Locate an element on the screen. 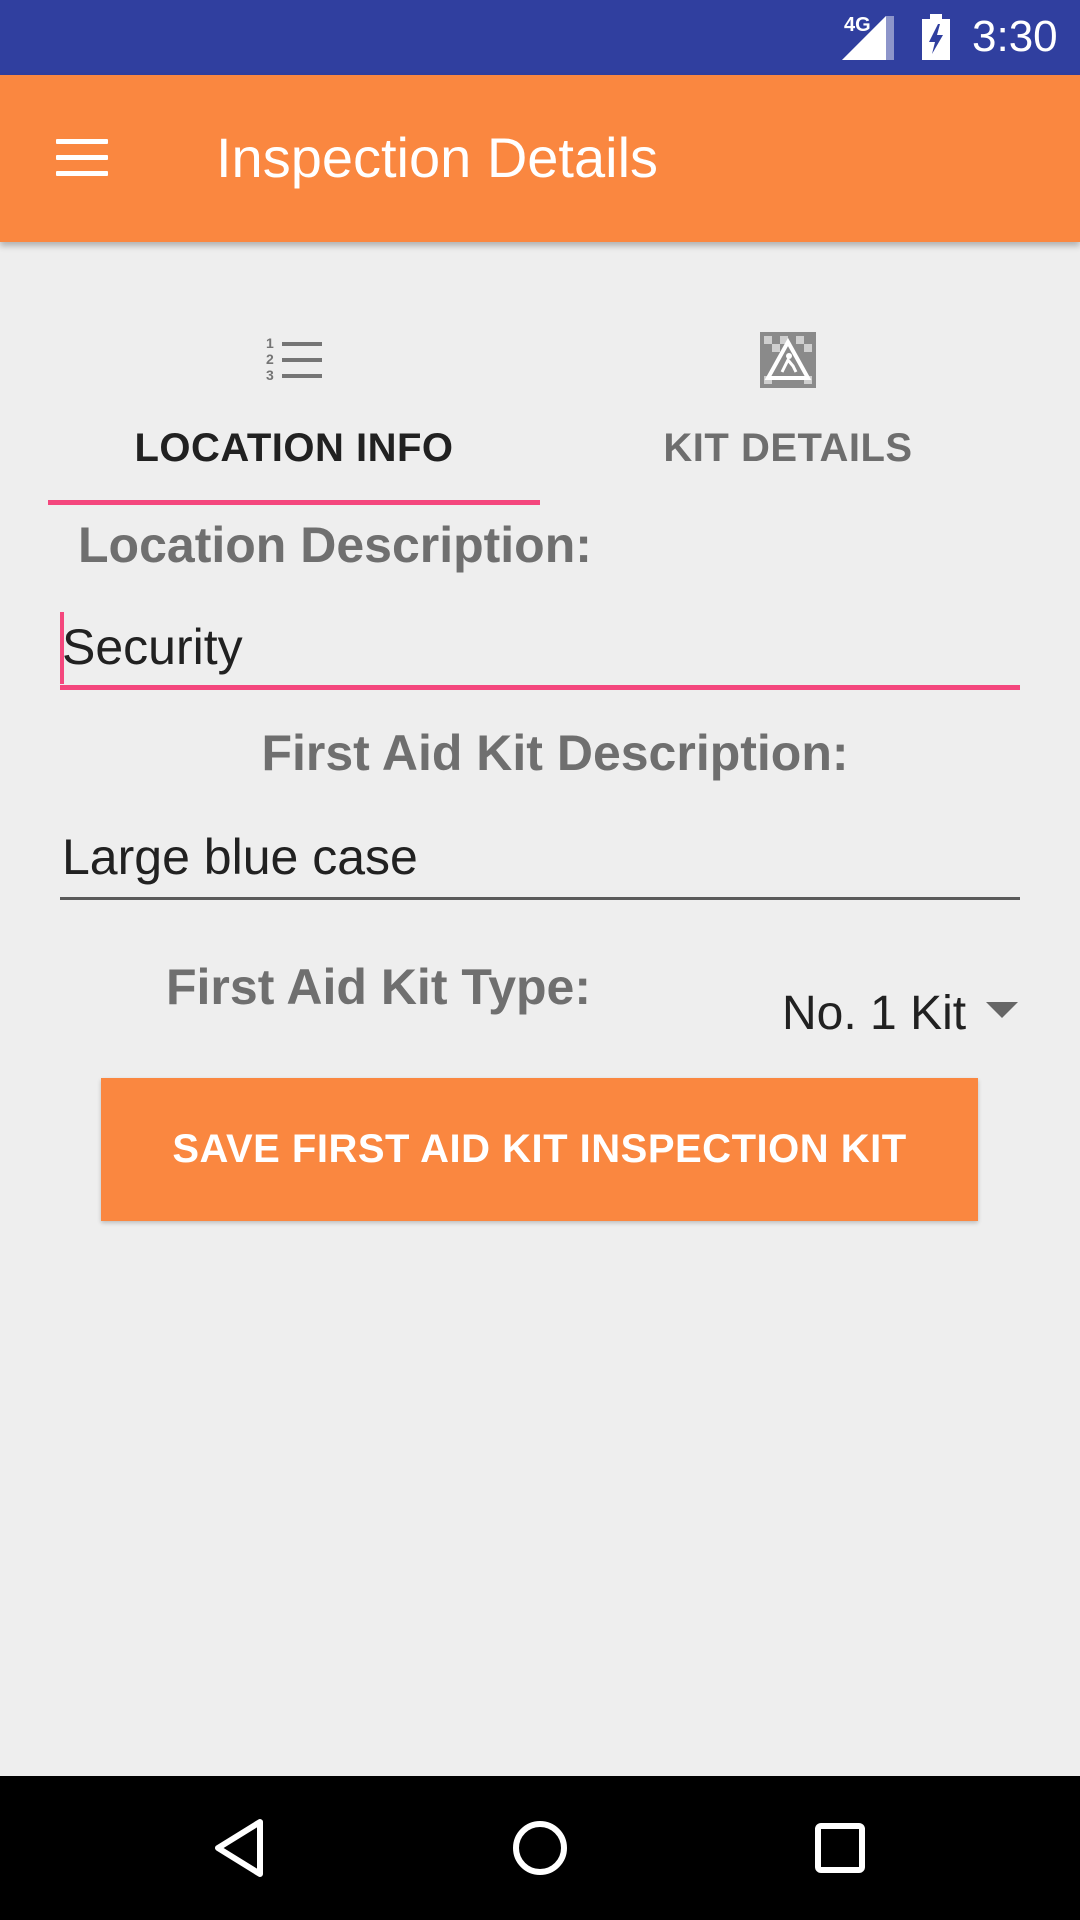 The height and width of the screenshot is (1920, 1080). first-aid-kit-type-value: No. 1 Kit is located at coordinates (874, 1013).